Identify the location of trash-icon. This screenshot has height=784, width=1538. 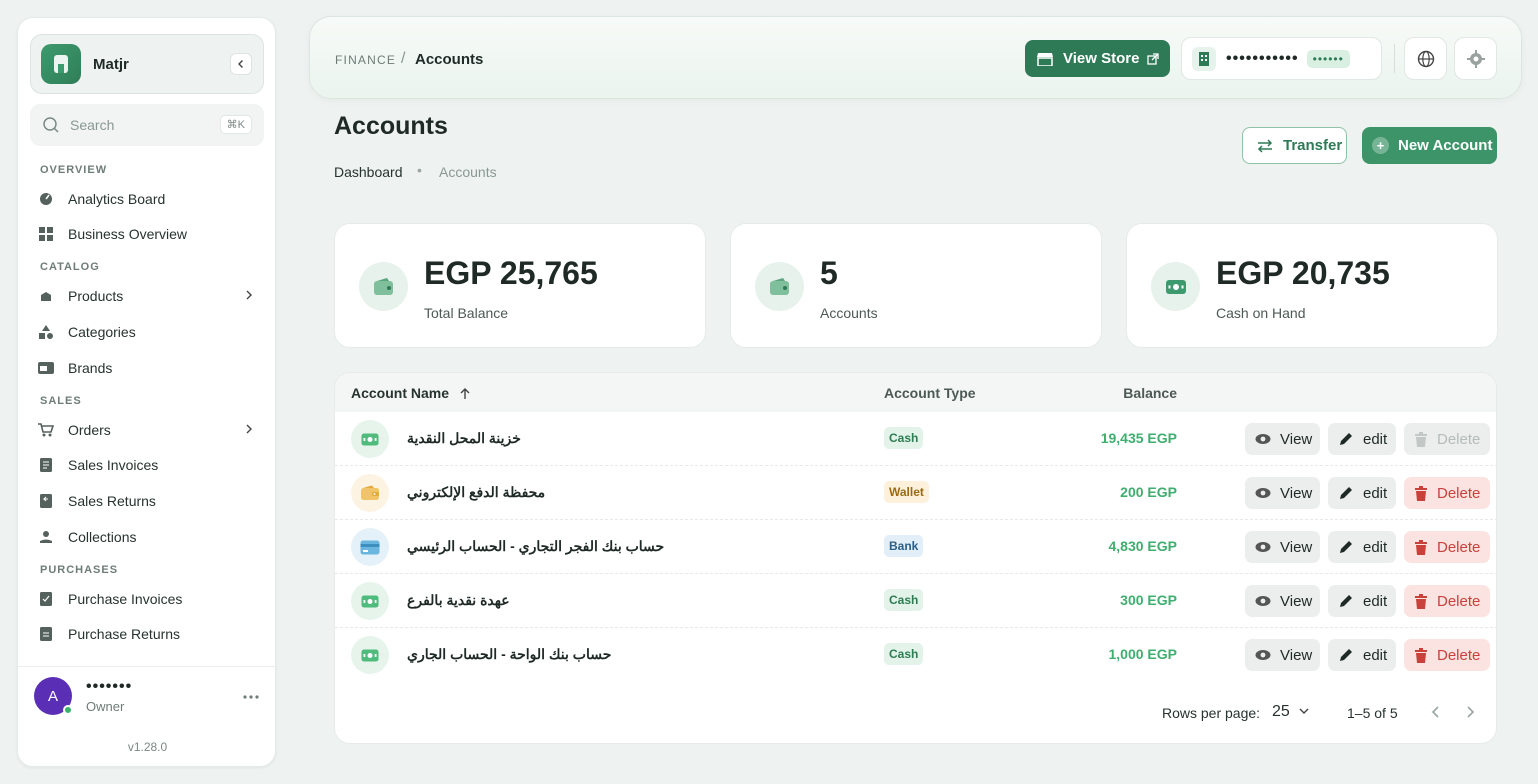
(1421, 655).